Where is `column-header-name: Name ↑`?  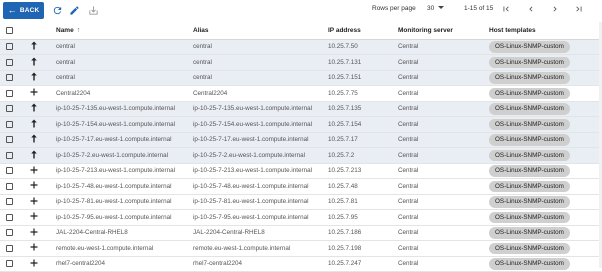
column-header-name: Name ↑ is located at coordinates (124, 31).